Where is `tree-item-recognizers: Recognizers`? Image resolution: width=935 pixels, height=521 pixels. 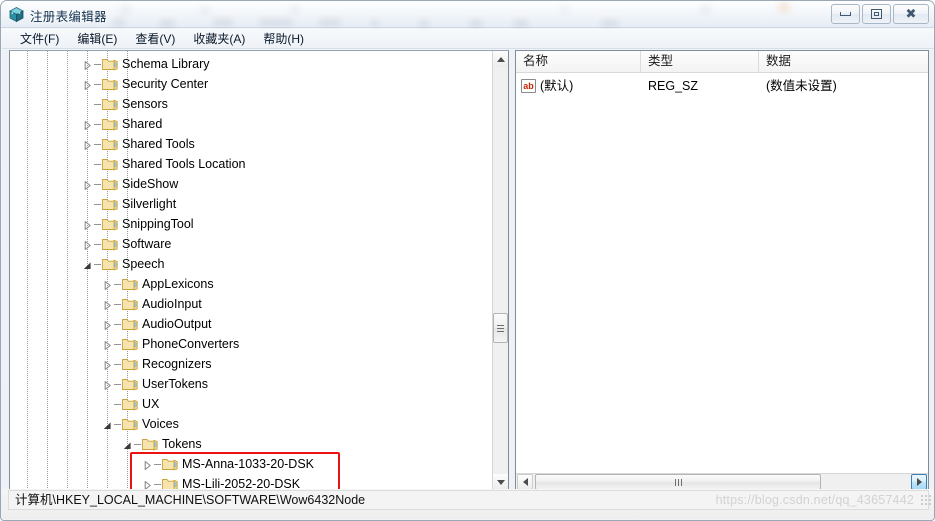 tree-item-recognizers: Recognizers is located at coordinates (252, 364).